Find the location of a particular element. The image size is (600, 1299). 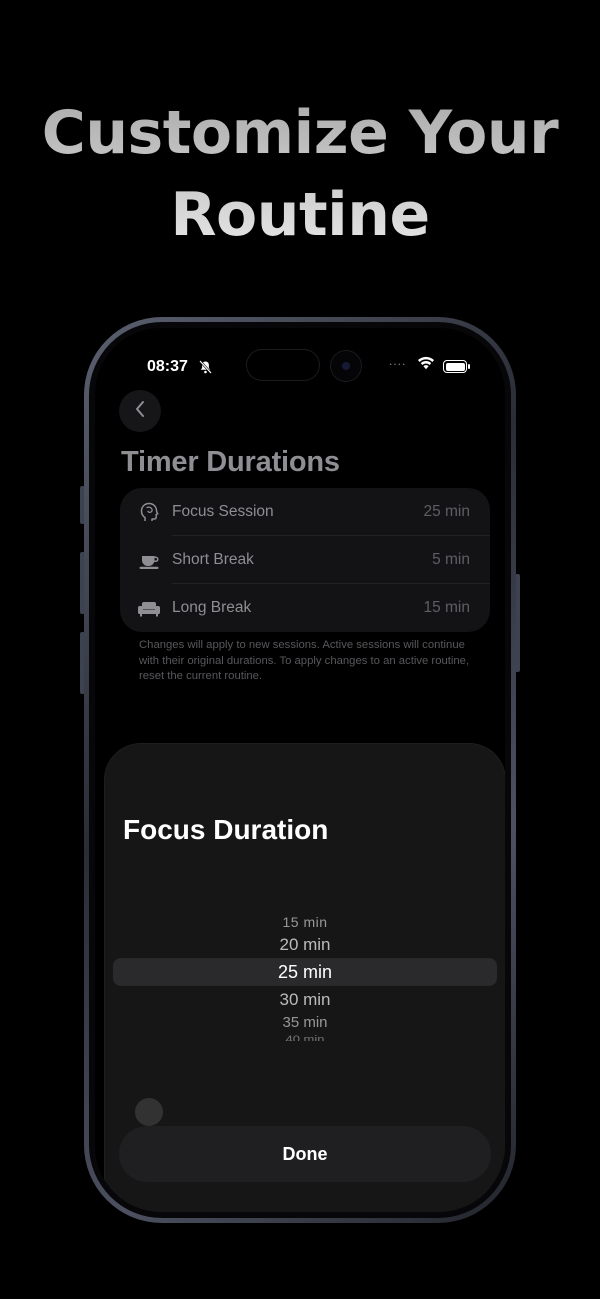

picker-option: 40 min is located at coordinates (305, 1037).